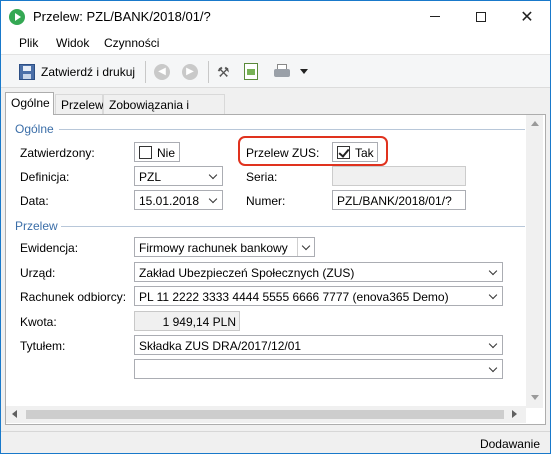 This screenshot has width=551, height=454. I want to click on title-value: Składka ZUS DRA/2017/12/01, so click(220, 346).